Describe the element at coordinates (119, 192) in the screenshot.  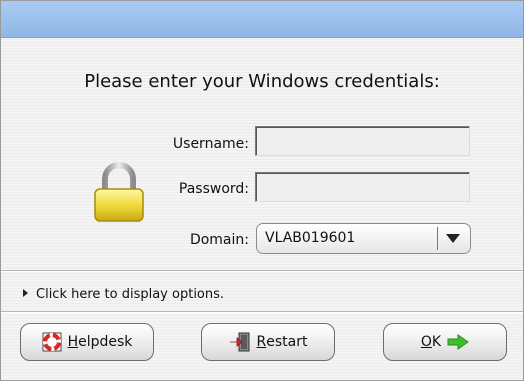
I see `padlock-icon` at that location.